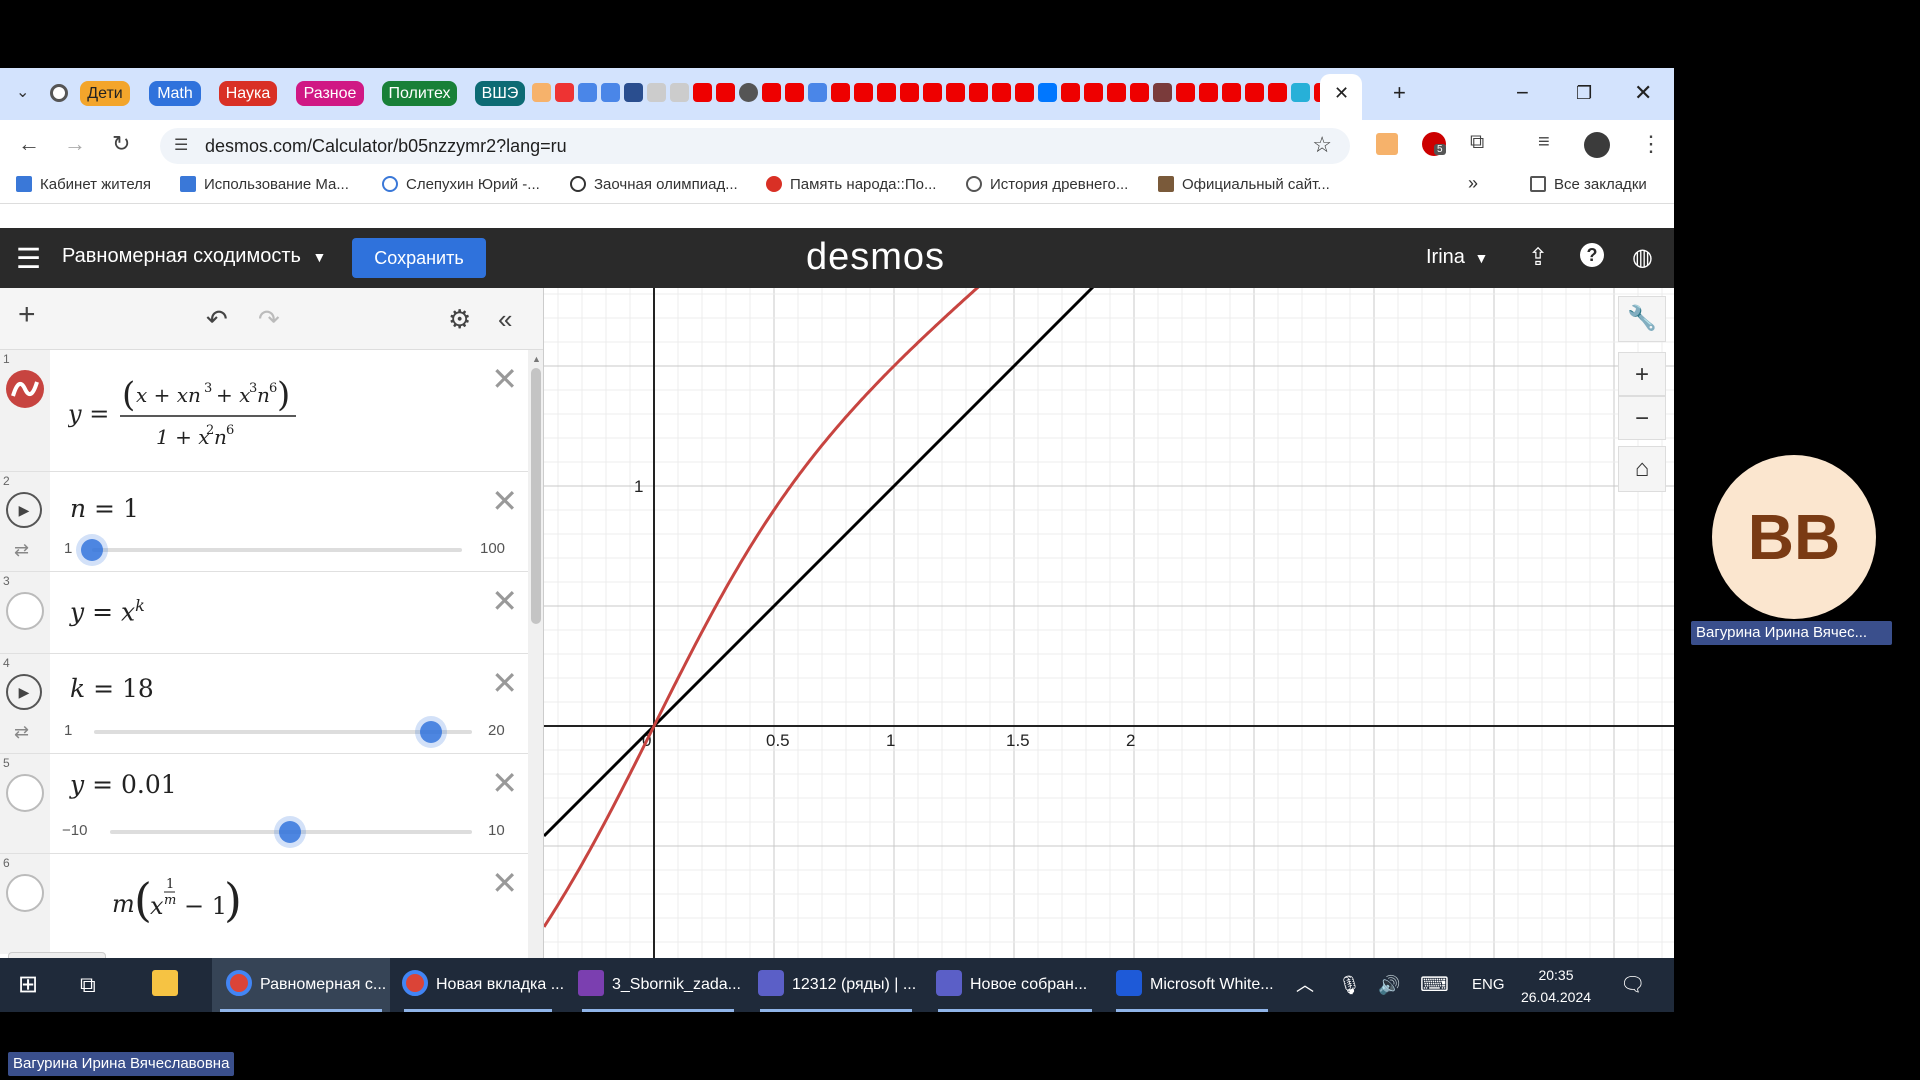  I want to click on profile-avatar, so click(1597, 145).